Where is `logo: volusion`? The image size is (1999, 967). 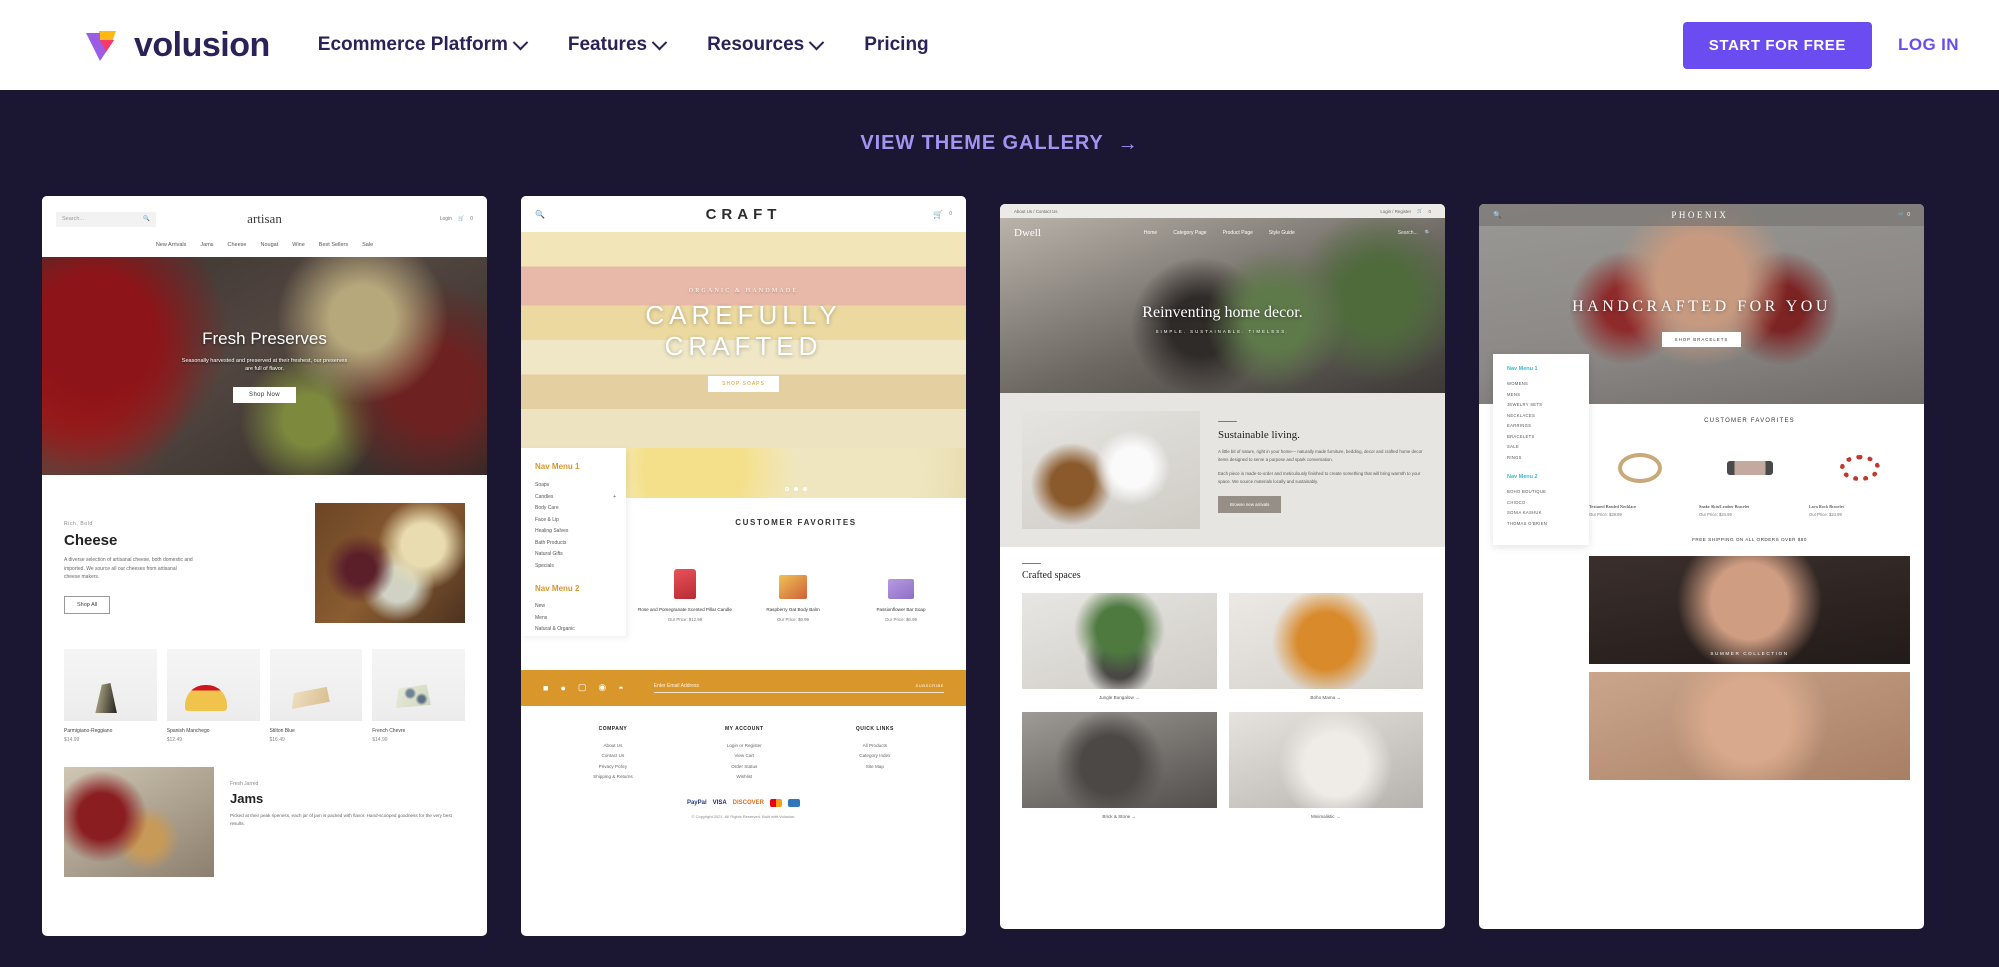
logo: volusion is located at coordinates (174, 45).